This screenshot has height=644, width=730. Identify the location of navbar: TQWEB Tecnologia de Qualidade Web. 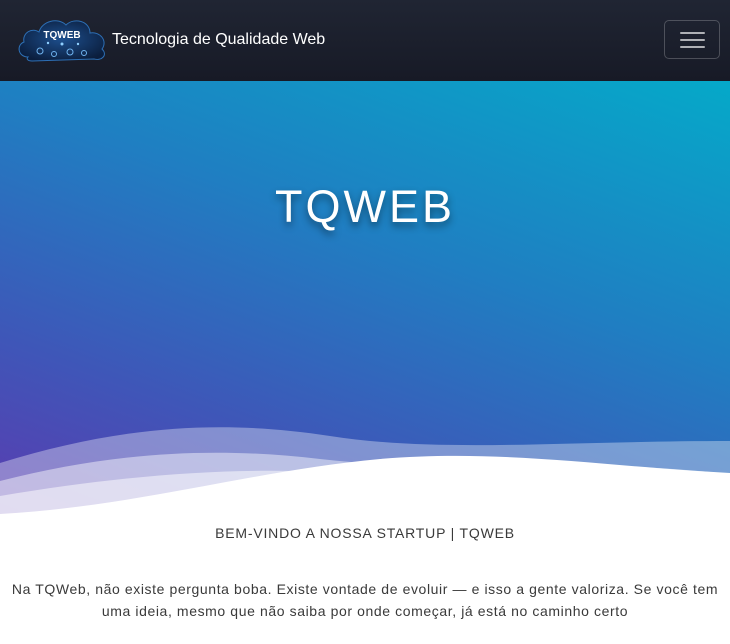
(365, 40).